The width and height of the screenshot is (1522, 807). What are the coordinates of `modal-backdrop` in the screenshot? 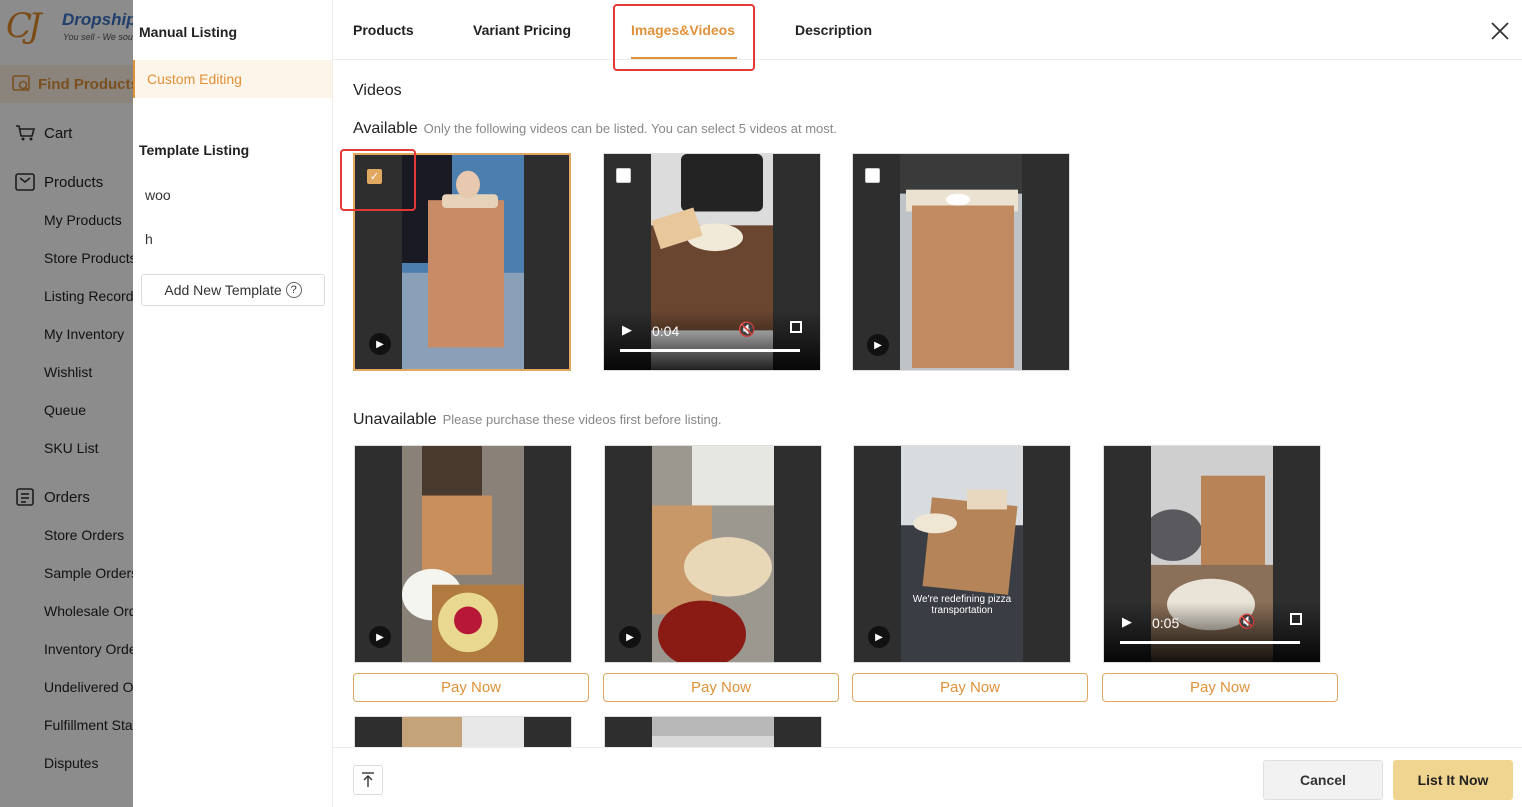 It's located at (66, 403).